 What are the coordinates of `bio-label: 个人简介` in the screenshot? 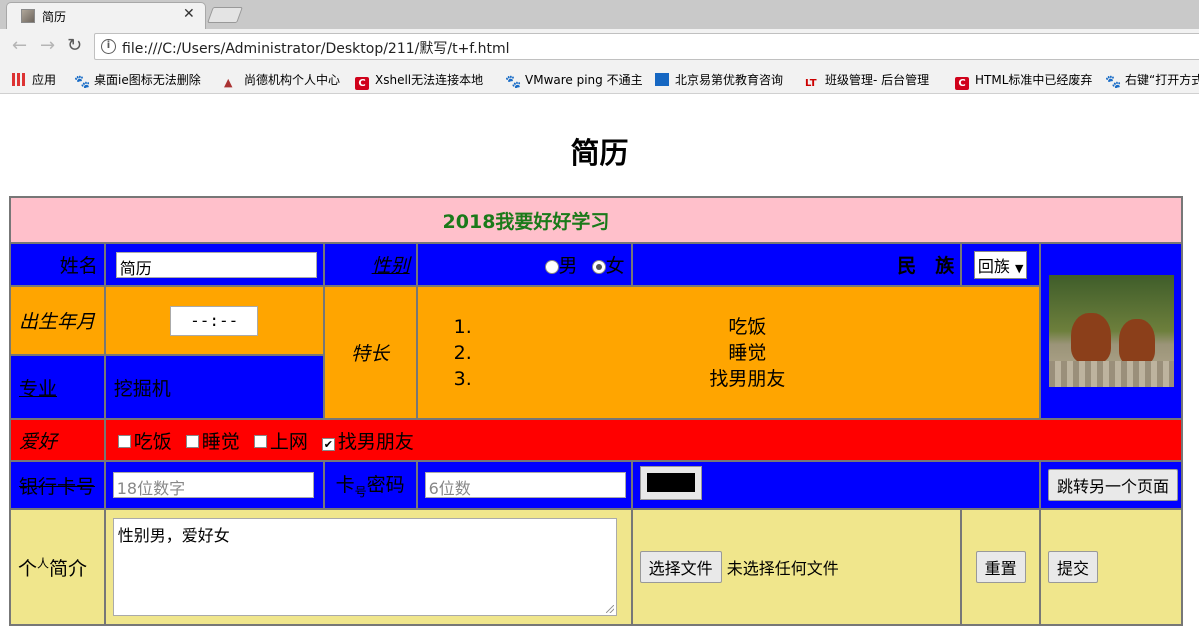 It's located at (57, 567).